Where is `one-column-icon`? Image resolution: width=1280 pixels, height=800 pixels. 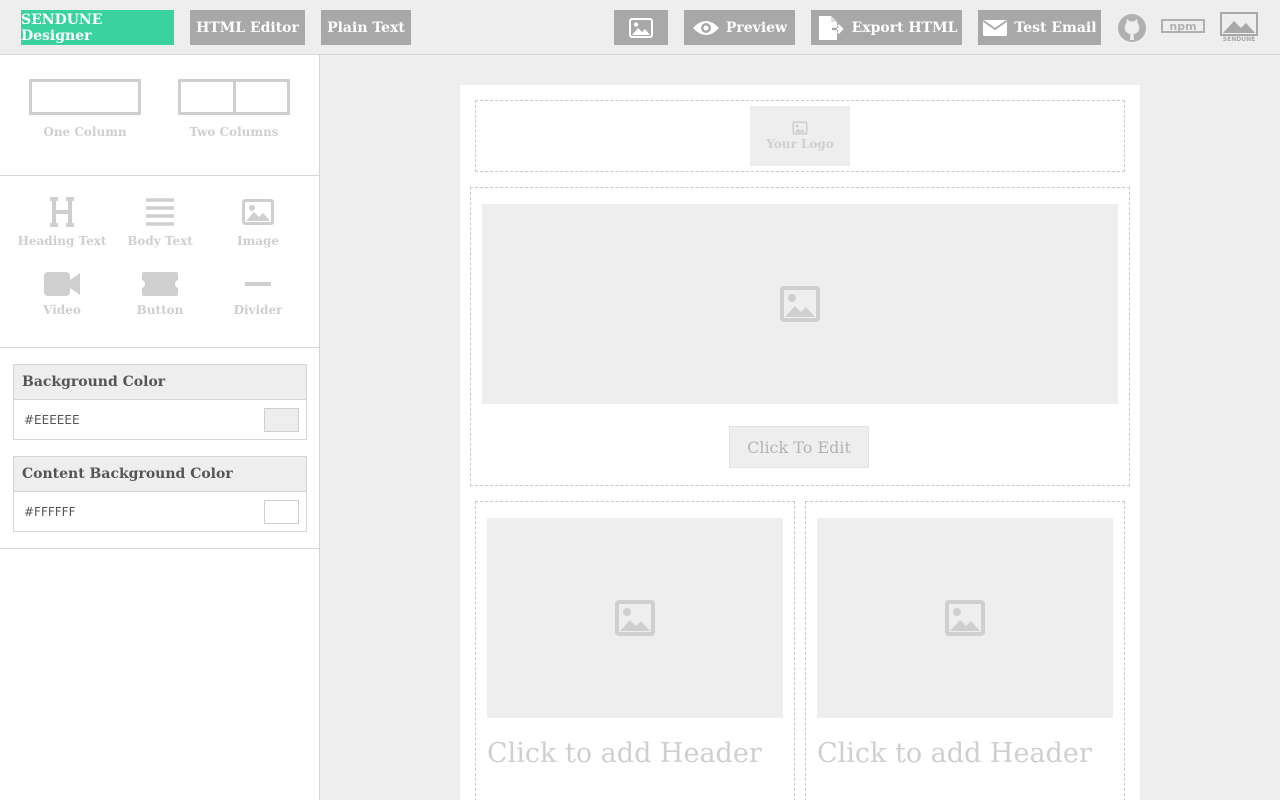 one-column-icon is located at coordinates (85, 97).